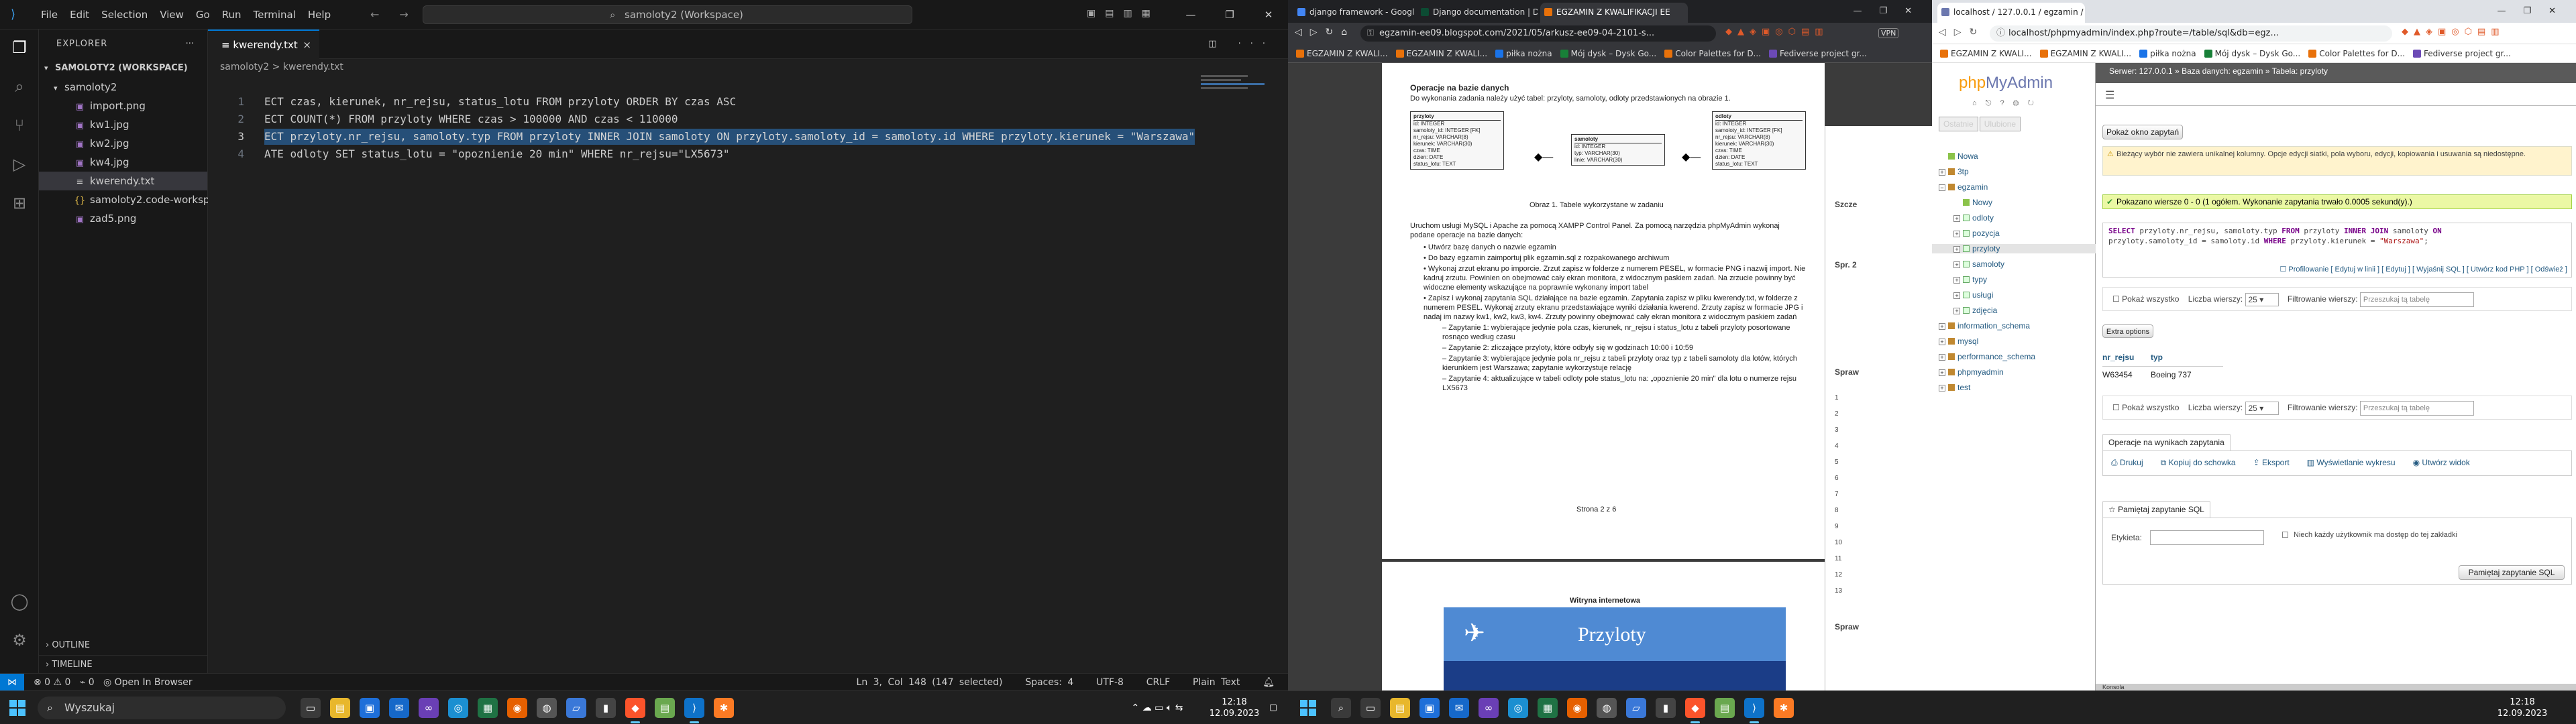 The height and width of the screenshot is (724, 2576). What do you see at coordinates (2014, 202) in the screenshot?
I see `tree-item: +Nowy` at bounding box center [2014, 202].